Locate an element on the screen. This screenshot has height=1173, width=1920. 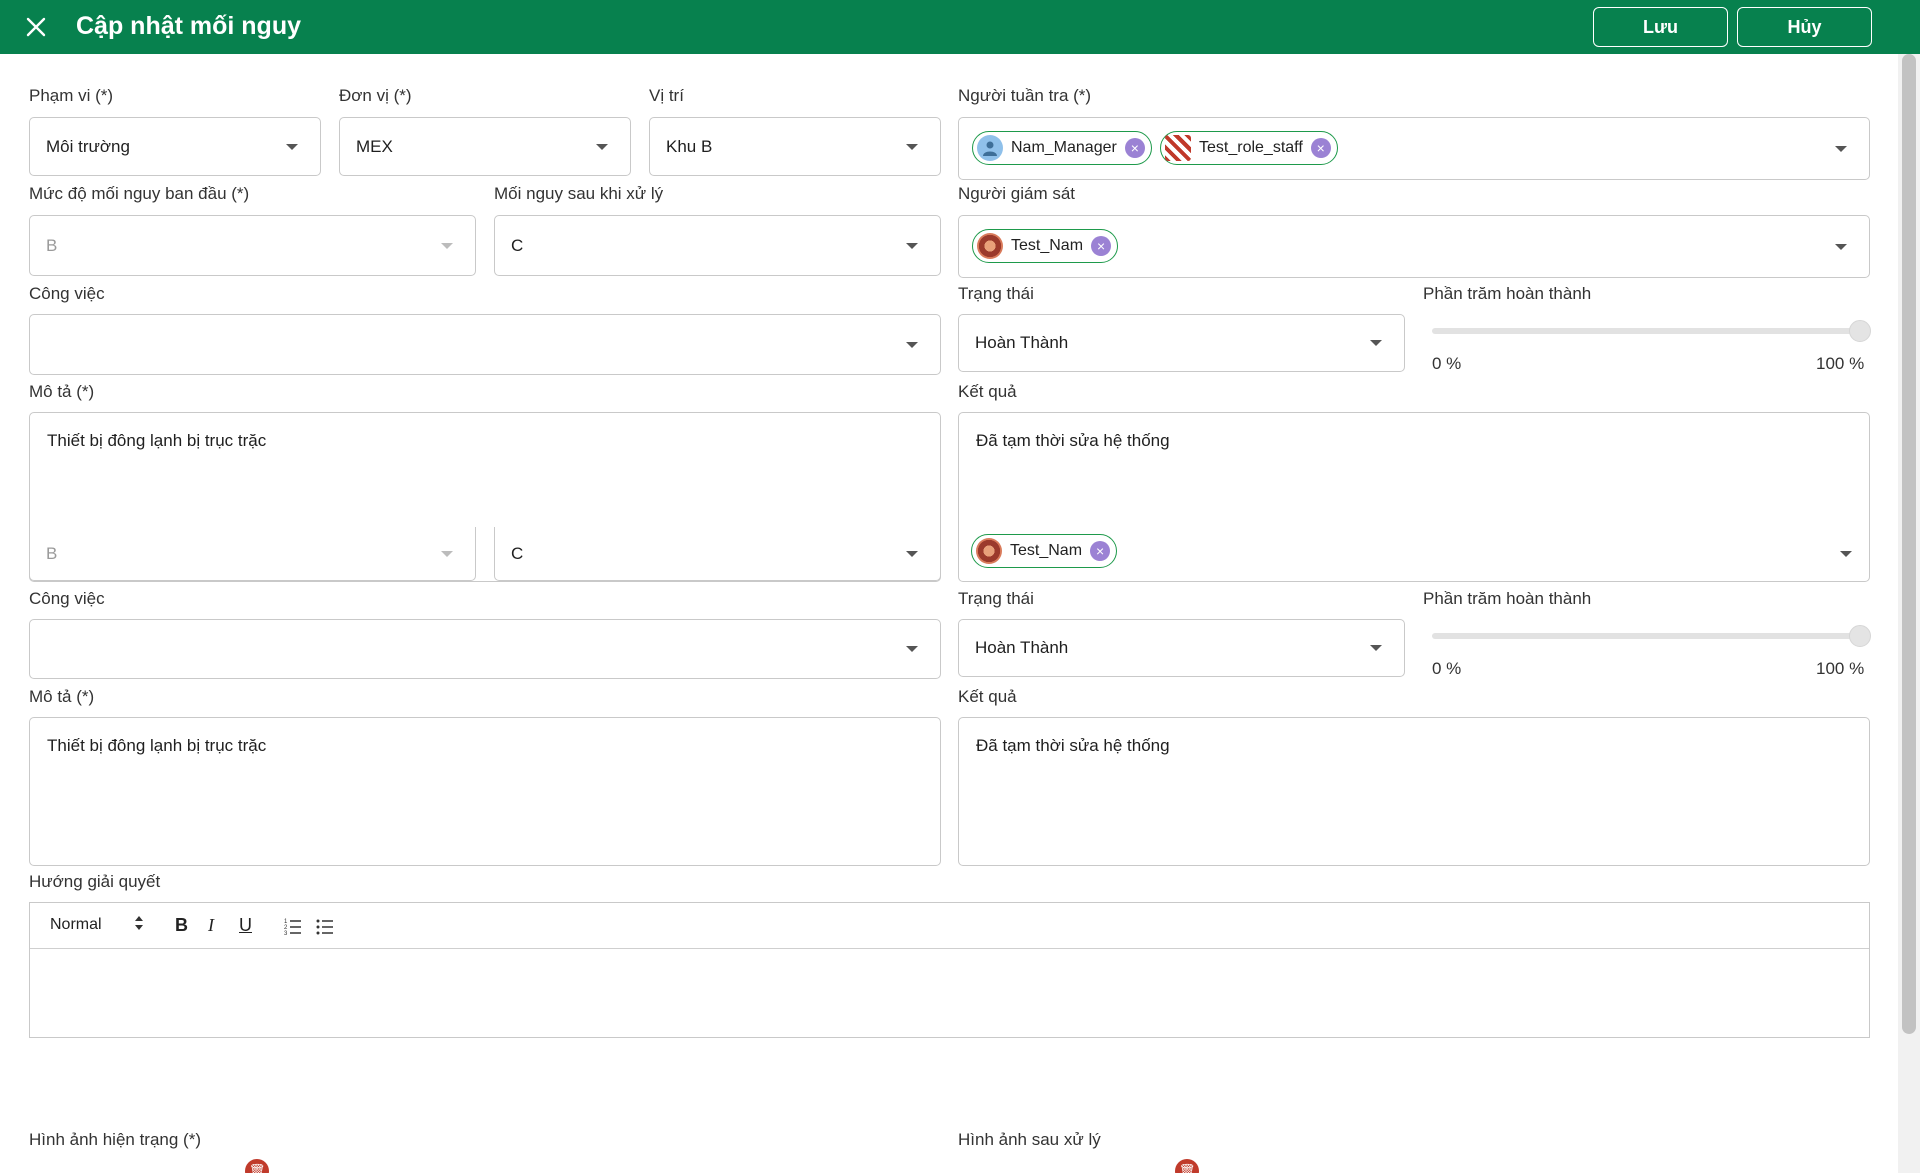
italic-button: I is located at coordinates (211, 925).